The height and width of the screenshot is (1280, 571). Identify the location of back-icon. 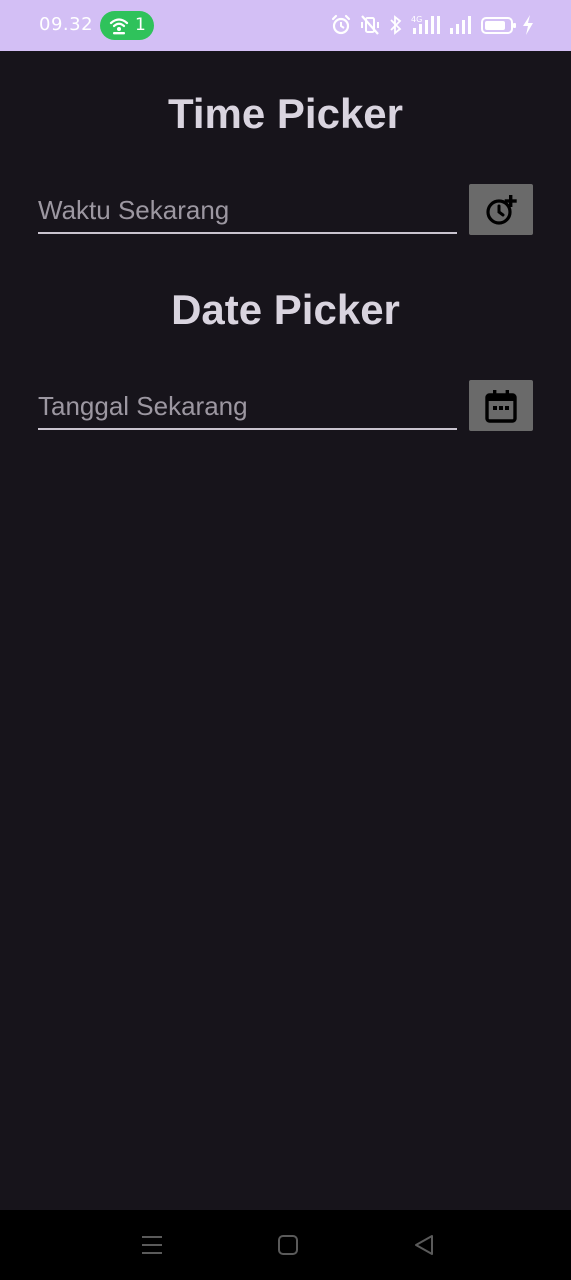
(424, 1245).